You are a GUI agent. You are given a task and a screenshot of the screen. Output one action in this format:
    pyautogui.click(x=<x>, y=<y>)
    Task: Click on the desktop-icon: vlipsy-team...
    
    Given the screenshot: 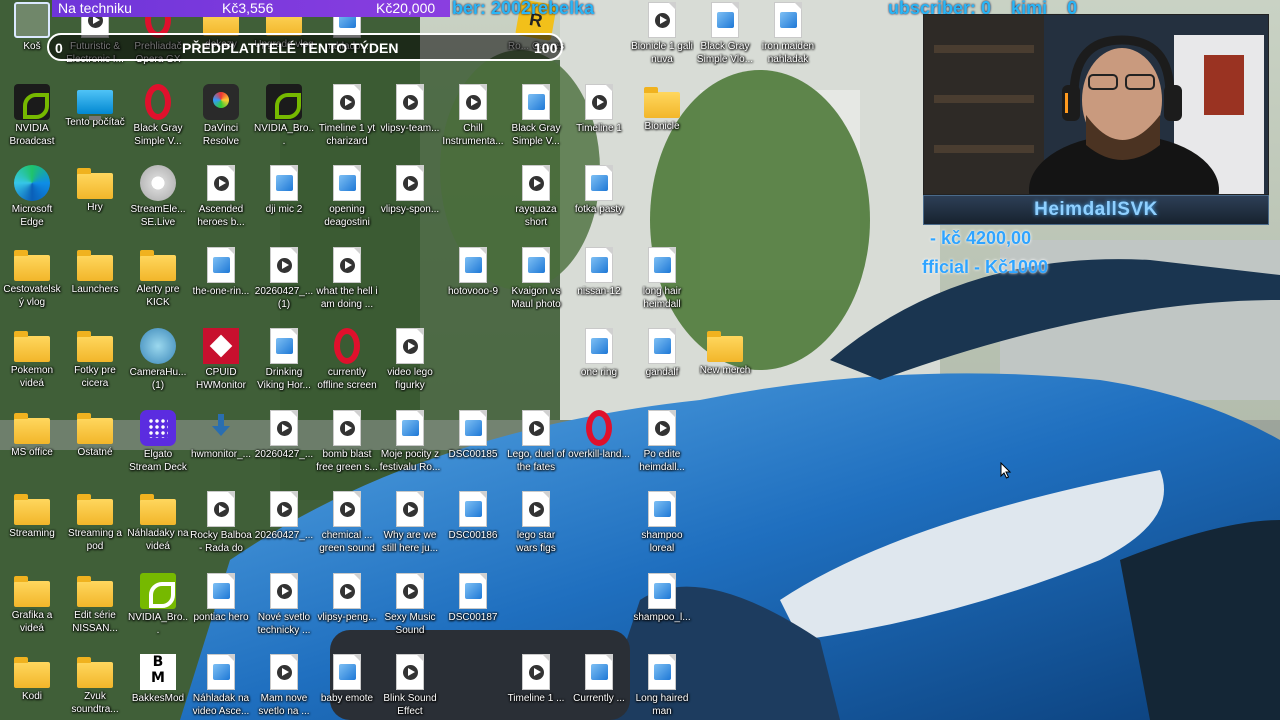 What is the action you would take?
    pyautogui.click(x=410, y=118)
    